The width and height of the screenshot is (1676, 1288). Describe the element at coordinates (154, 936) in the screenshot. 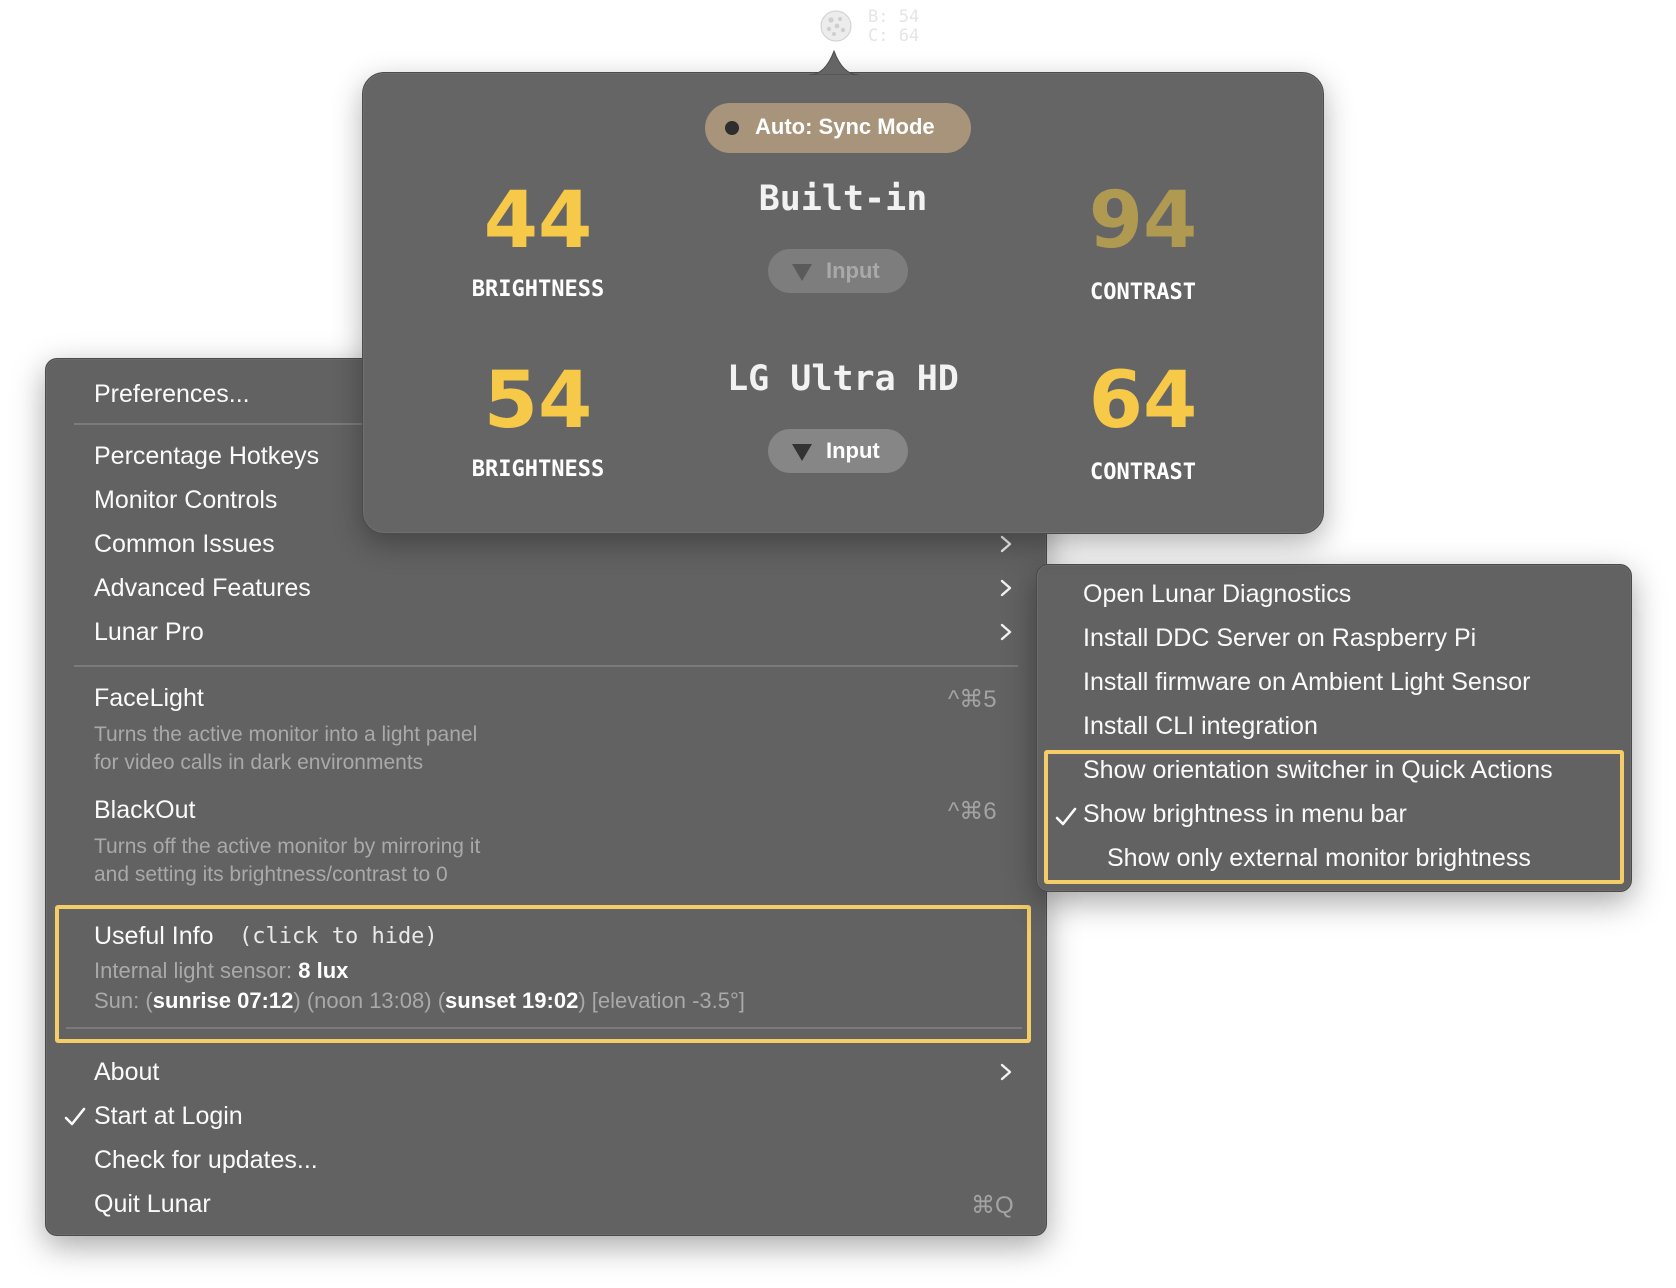

I see `useful-info-title: Useful Info` at that location.